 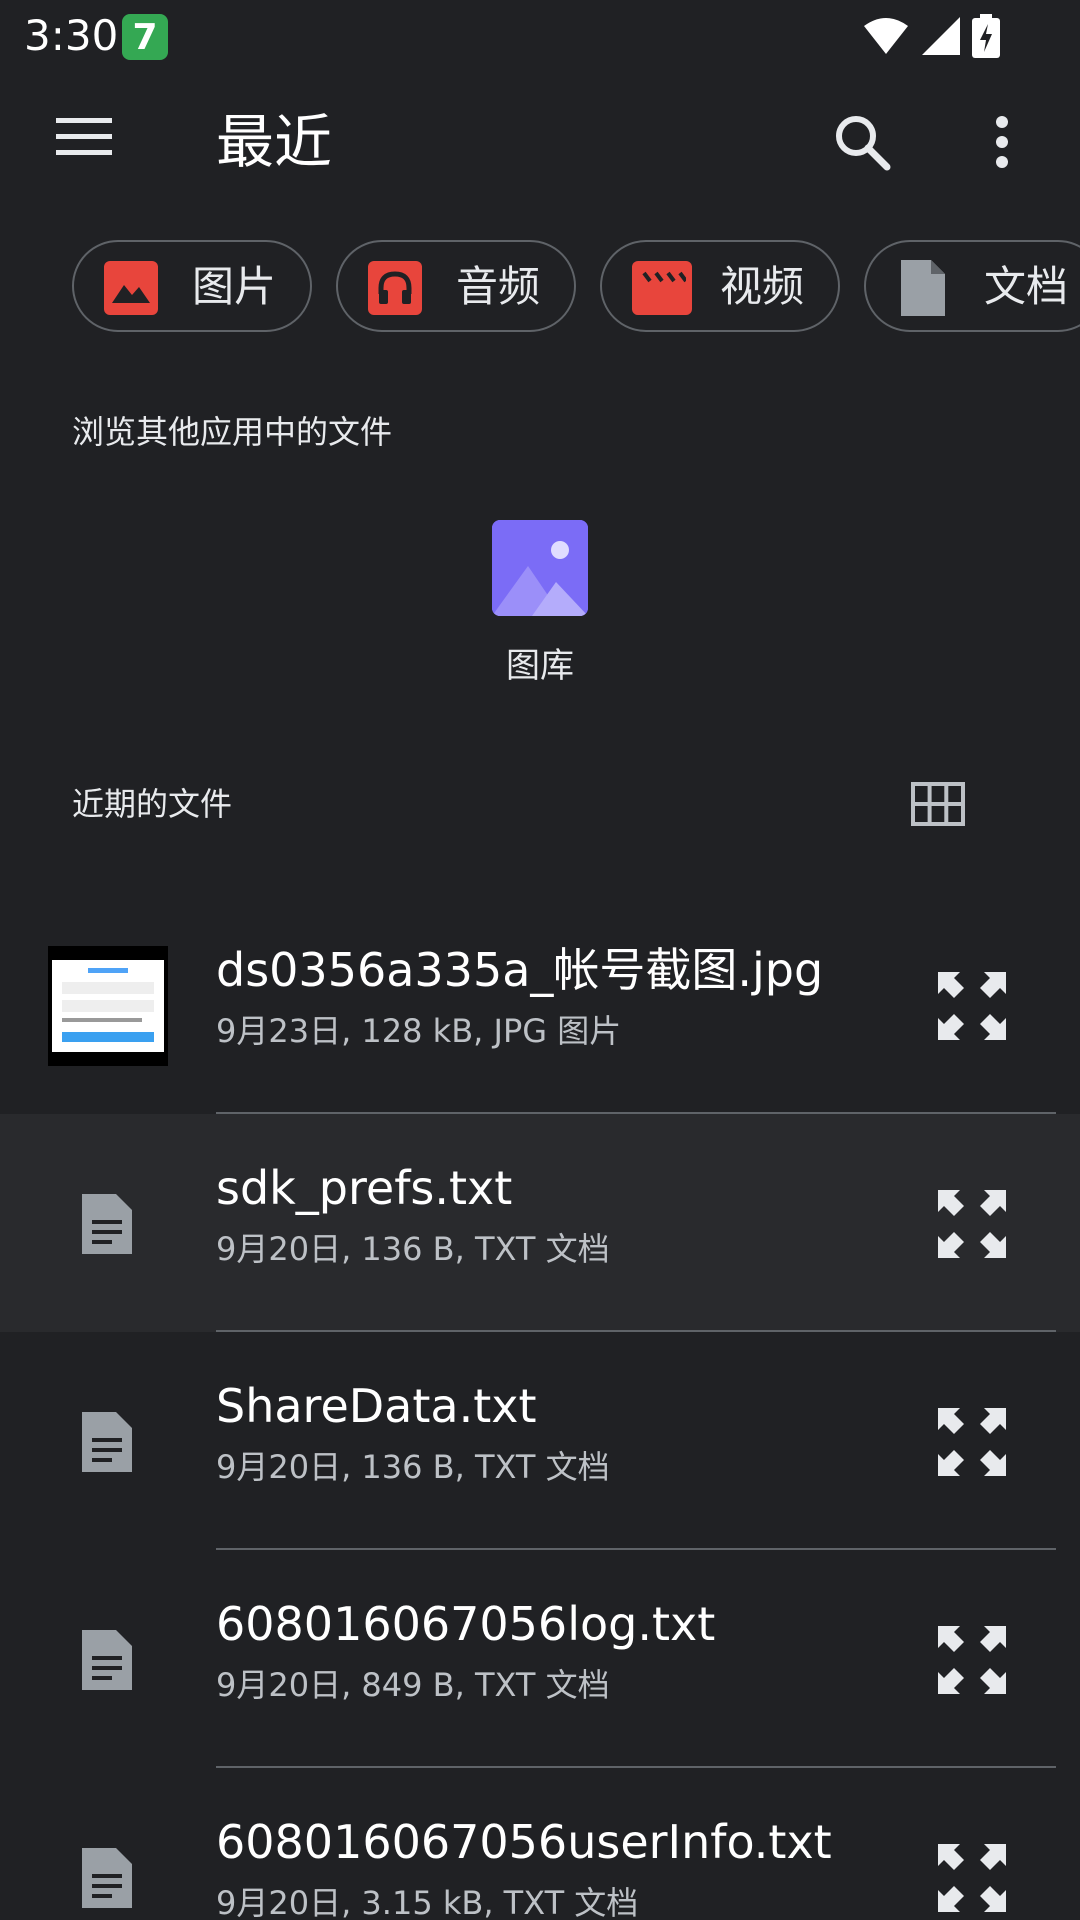 What do you see at coordinates (274, 142) in the screenshot?
I see `page-title: 最近` at bounding box center [274, 142].